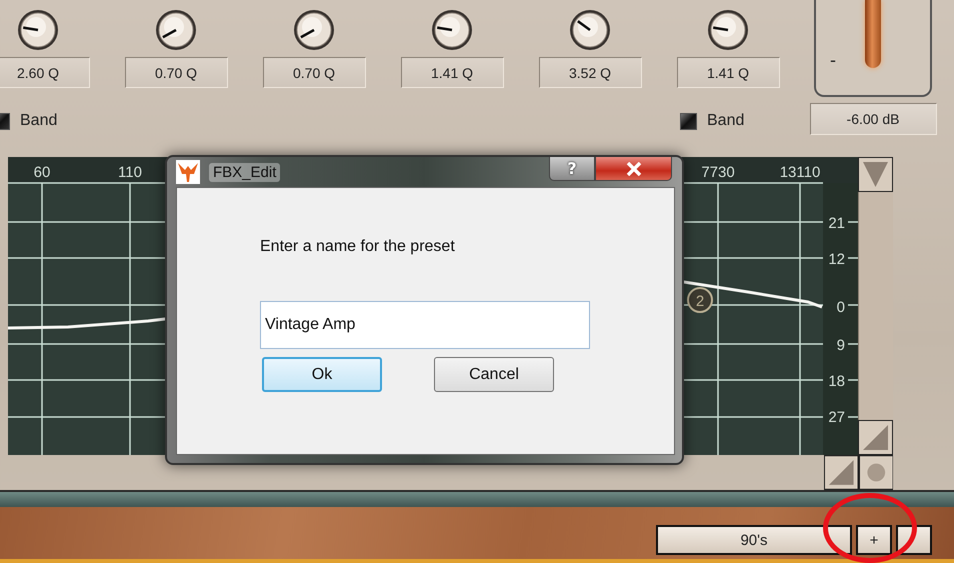 This screenshot has height=563, width=954. Describe the element at coordinates (688, 121) in the screenshot. I see `band-checkbox` at that location.